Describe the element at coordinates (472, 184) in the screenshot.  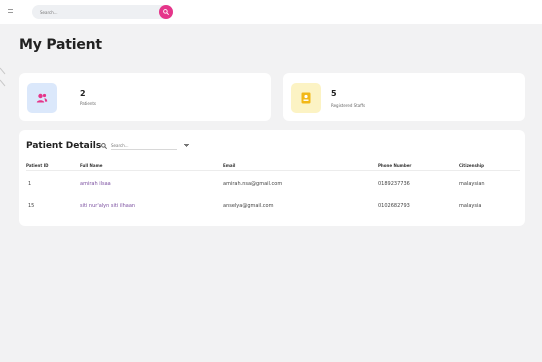
I see `cell-citizenship: malaysian` at that location.